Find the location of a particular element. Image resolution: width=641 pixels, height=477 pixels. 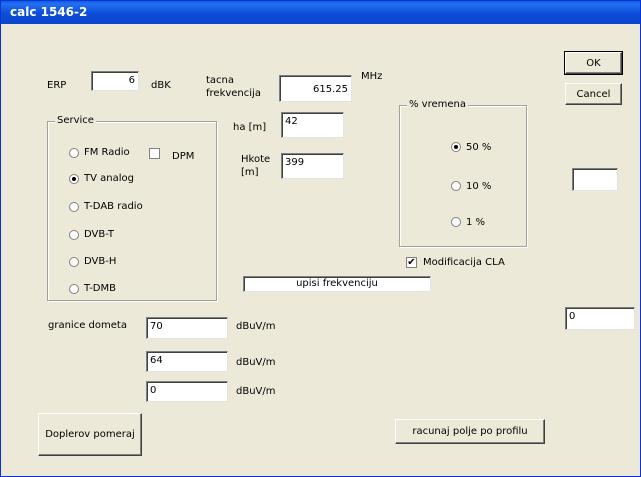

window-title: calc 1546-2 is located at coordinates (49, 12).